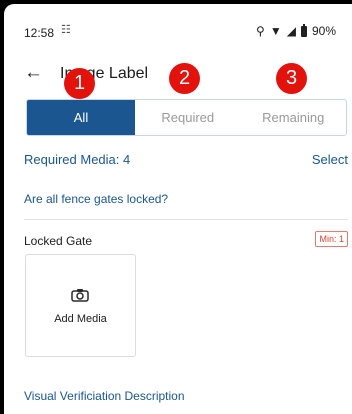  What do you see at coordinates (303, 30) in the screenshot?
I see `battery-icon` at bounding box center [303, 30].